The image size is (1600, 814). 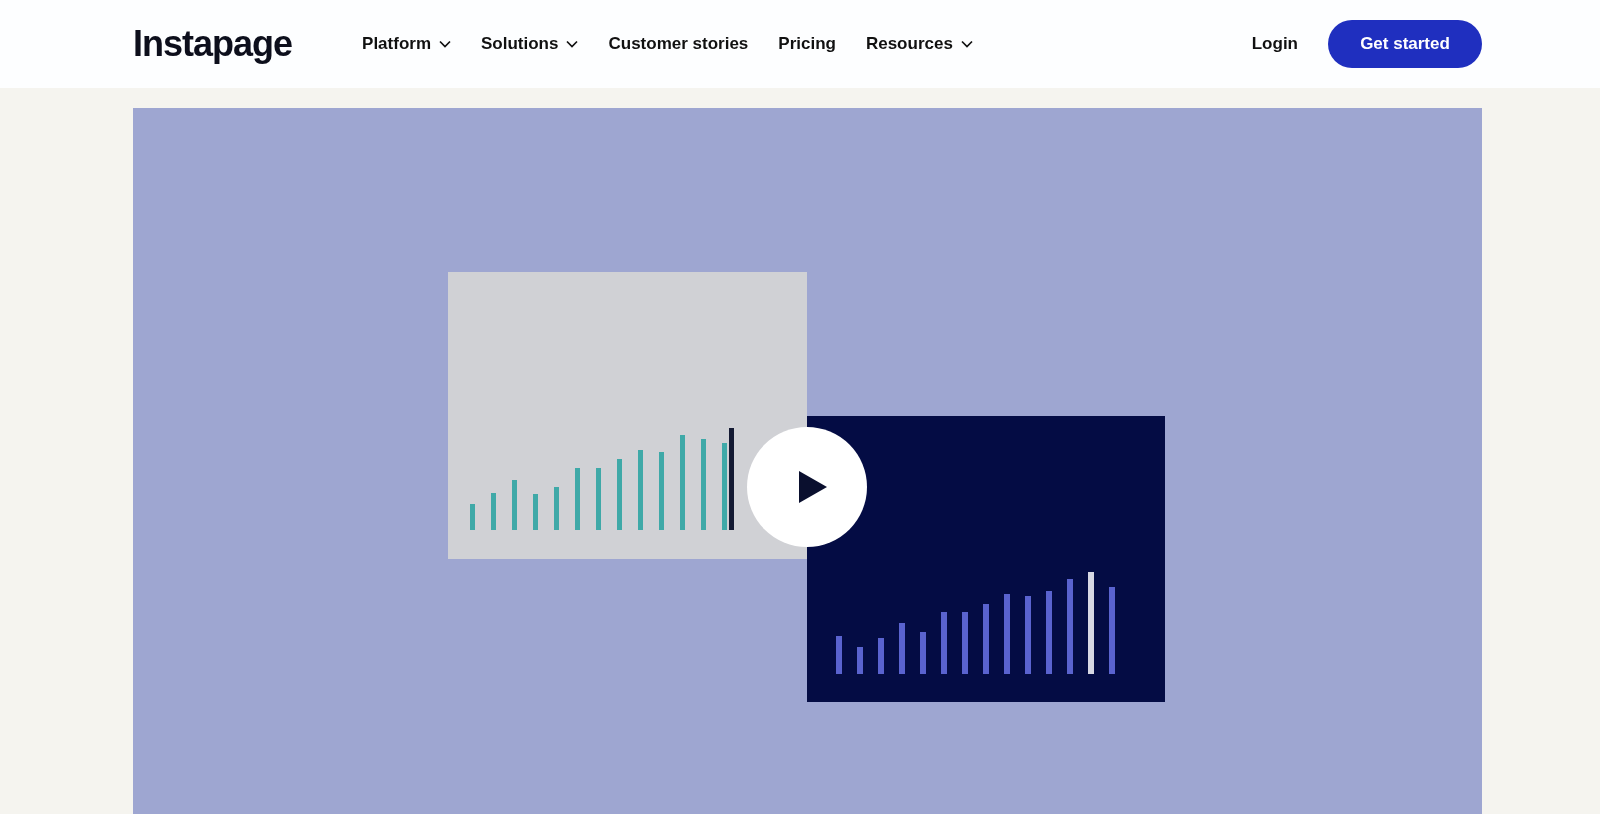 I want to click on get-started-button: Get started, so click(x=1405, y=44).